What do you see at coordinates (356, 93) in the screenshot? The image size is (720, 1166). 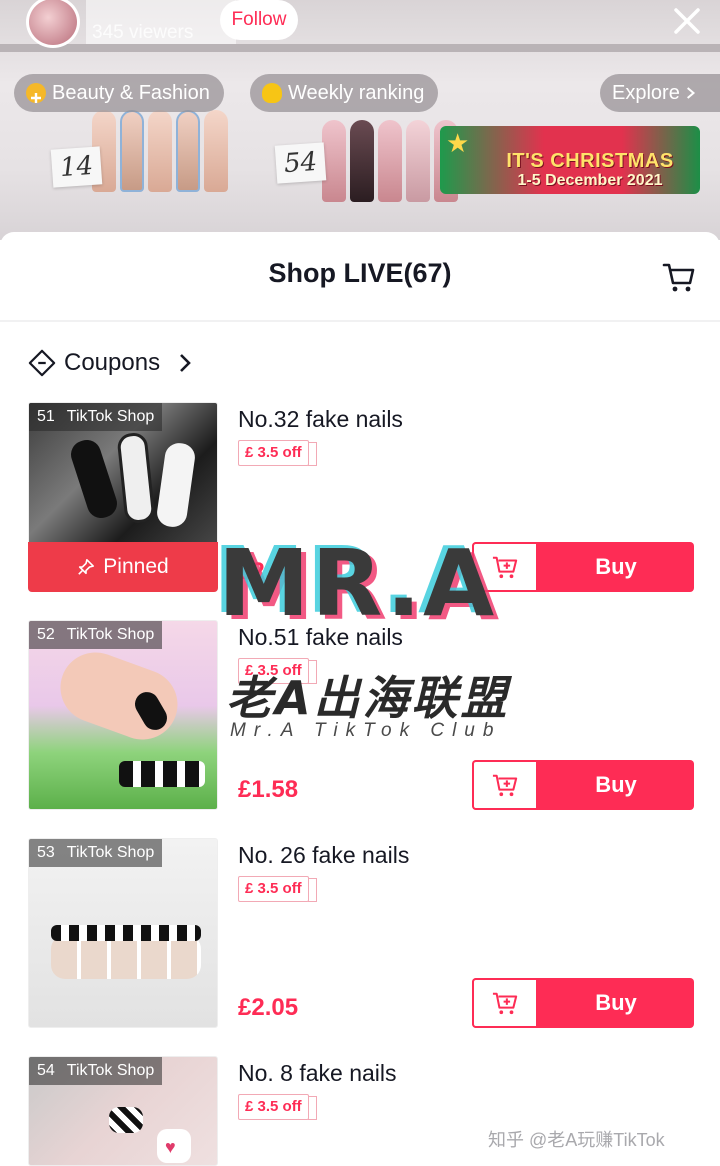 I see `pill-label: Weekly ranking` at bounding box center [356, 93].